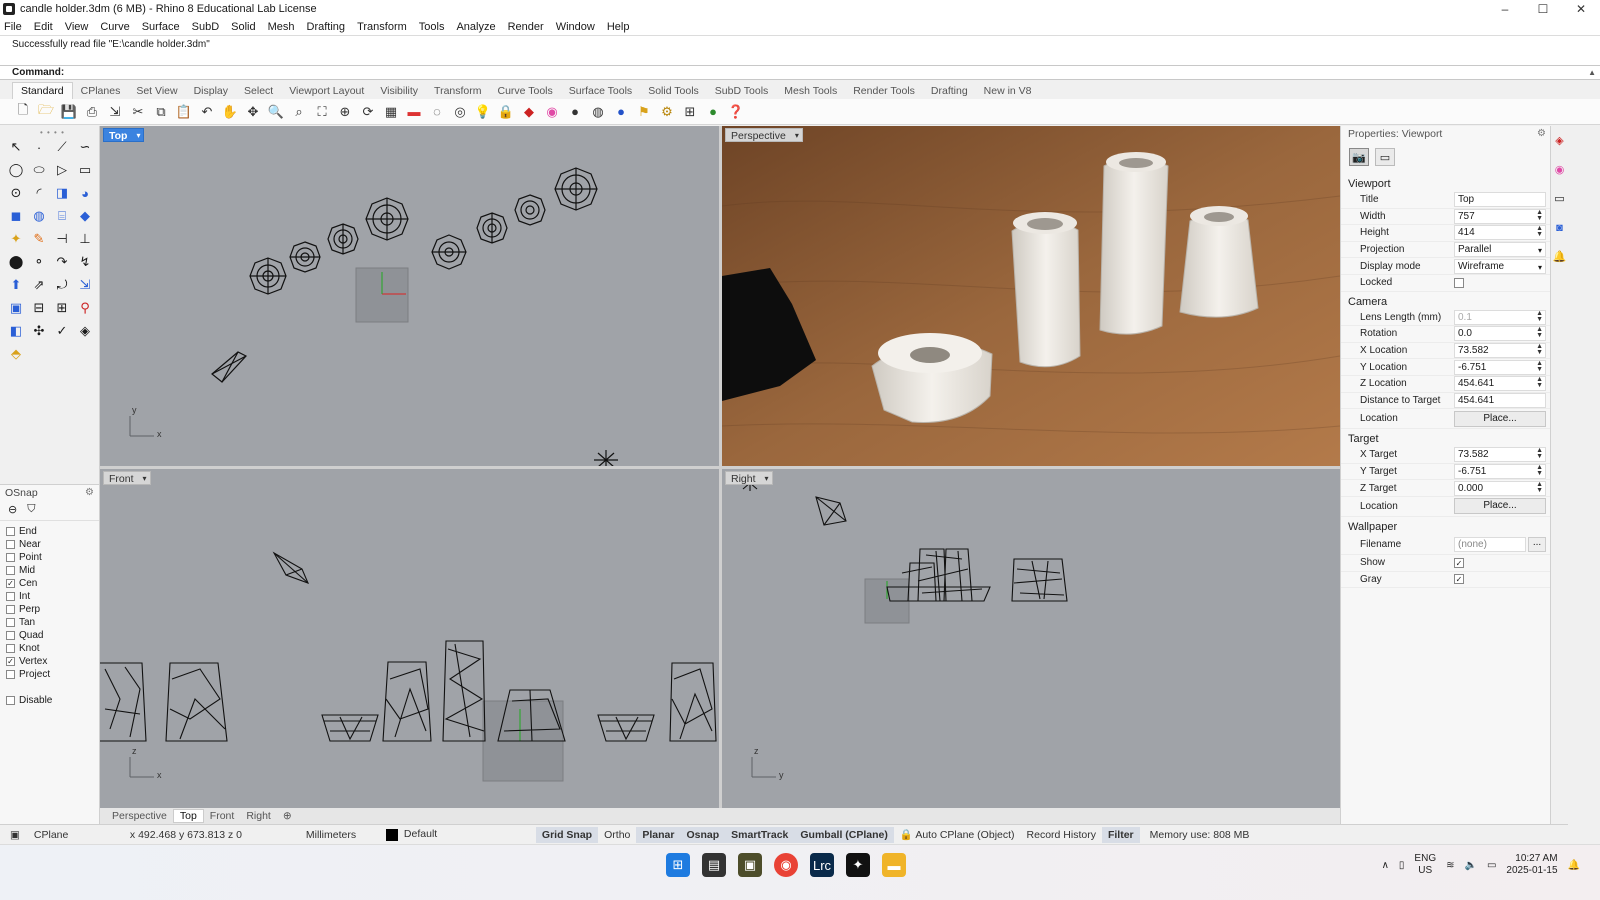 The width and height of the screenshot is (1600, 900). I want to click on show-checkbox: ✓, so click(1459, 562).